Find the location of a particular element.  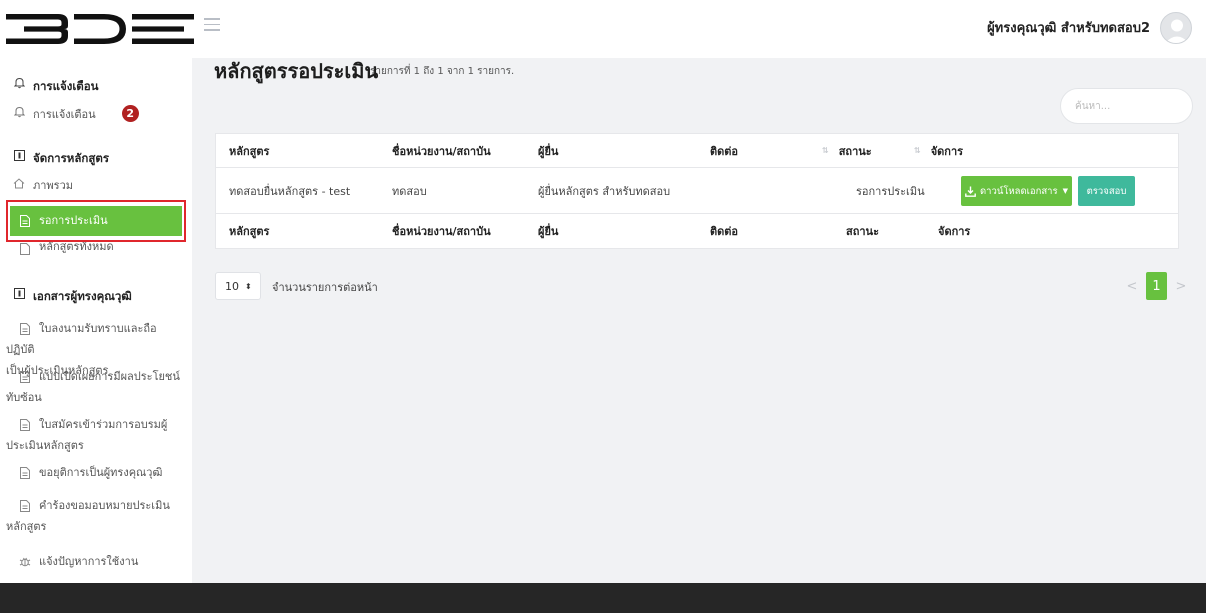

sidebar-item-notifications: การแจ้งเตือน 2 is located at coordinates (96, 115).